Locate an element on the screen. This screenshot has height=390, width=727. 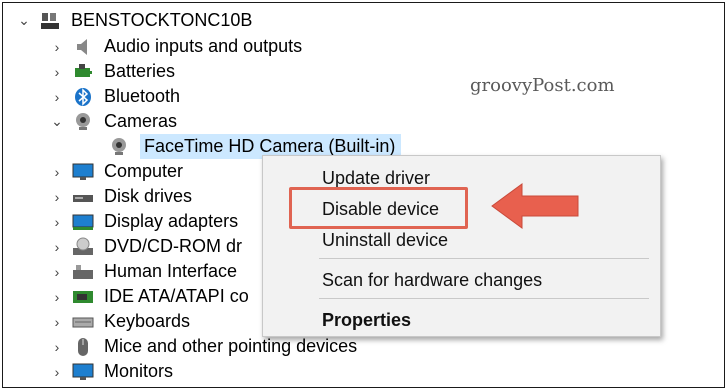
menu-item-scan-hardware: Scan for hardware changes is located at coordinates (432, 280).